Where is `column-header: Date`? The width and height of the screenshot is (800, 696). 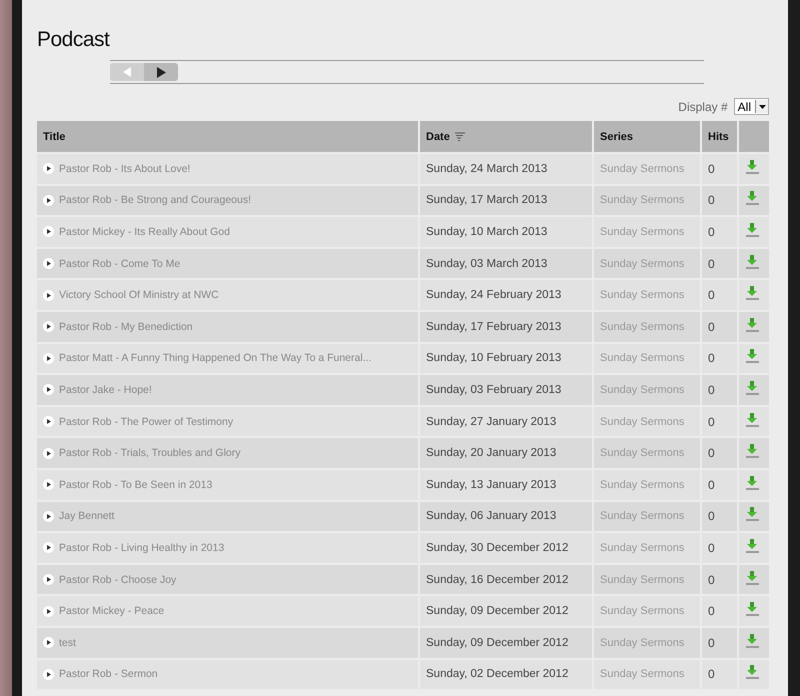
column-header: Date is located at coordinates (506, 136).